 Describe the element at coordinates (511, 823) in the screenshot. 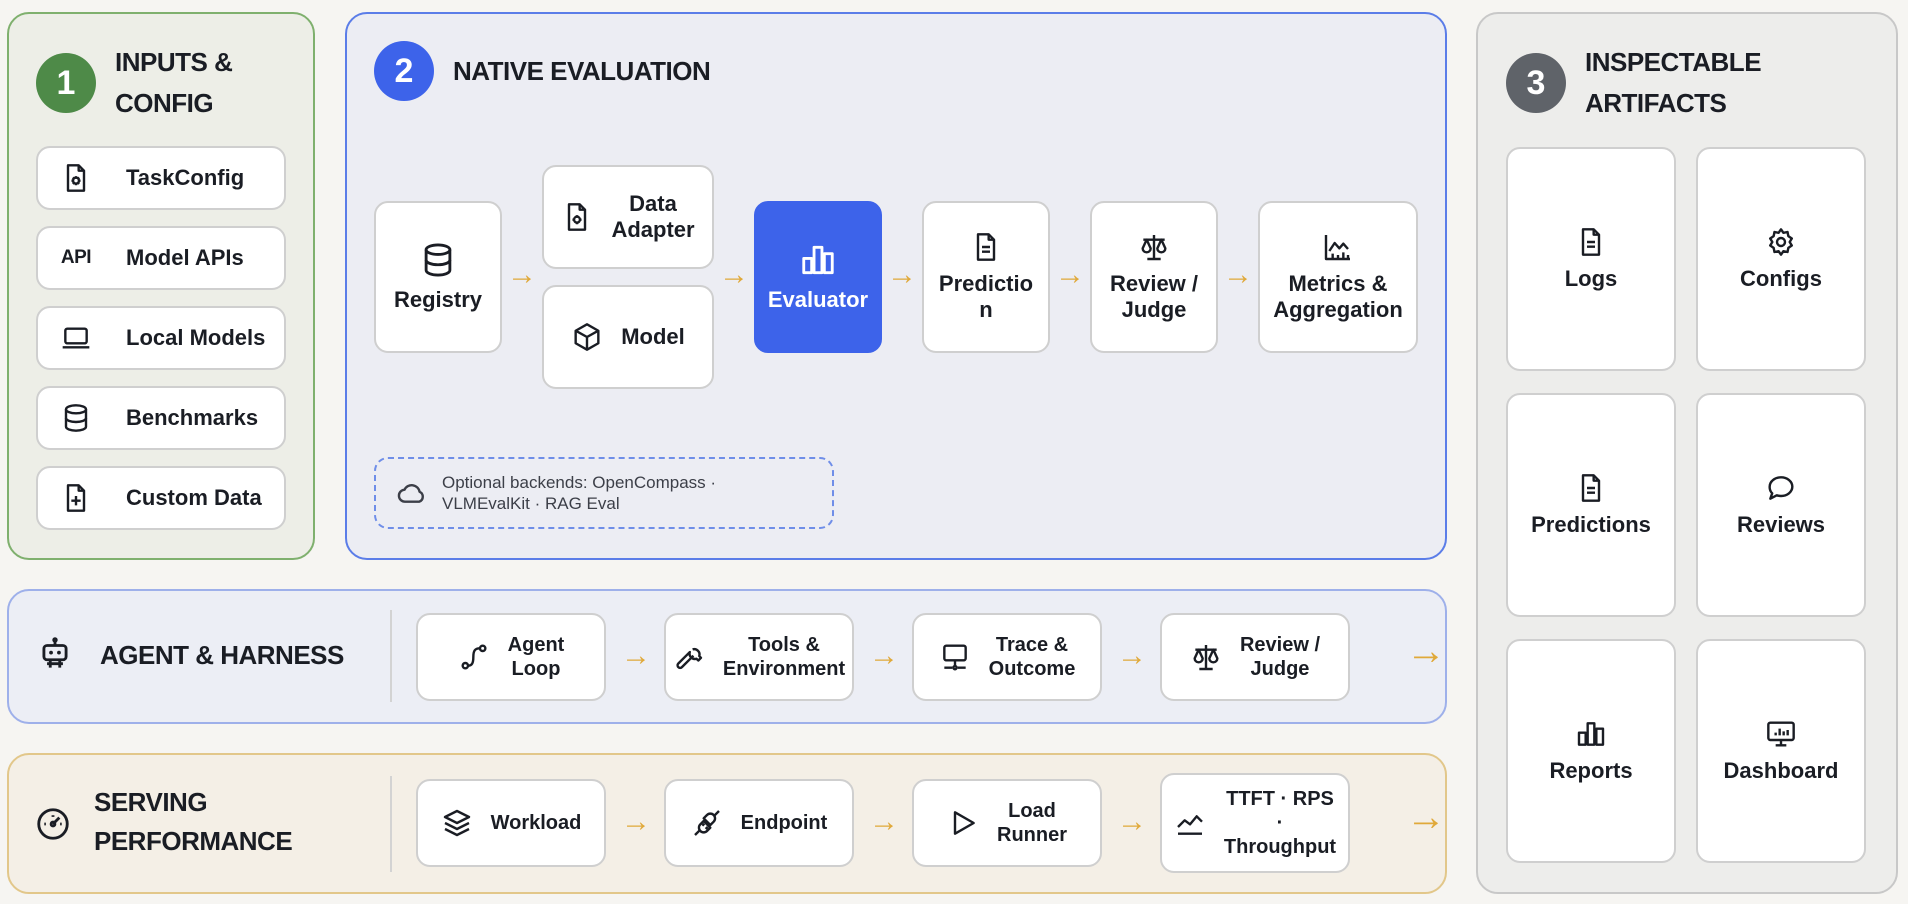

I see `workload-step: Workload` at that location.